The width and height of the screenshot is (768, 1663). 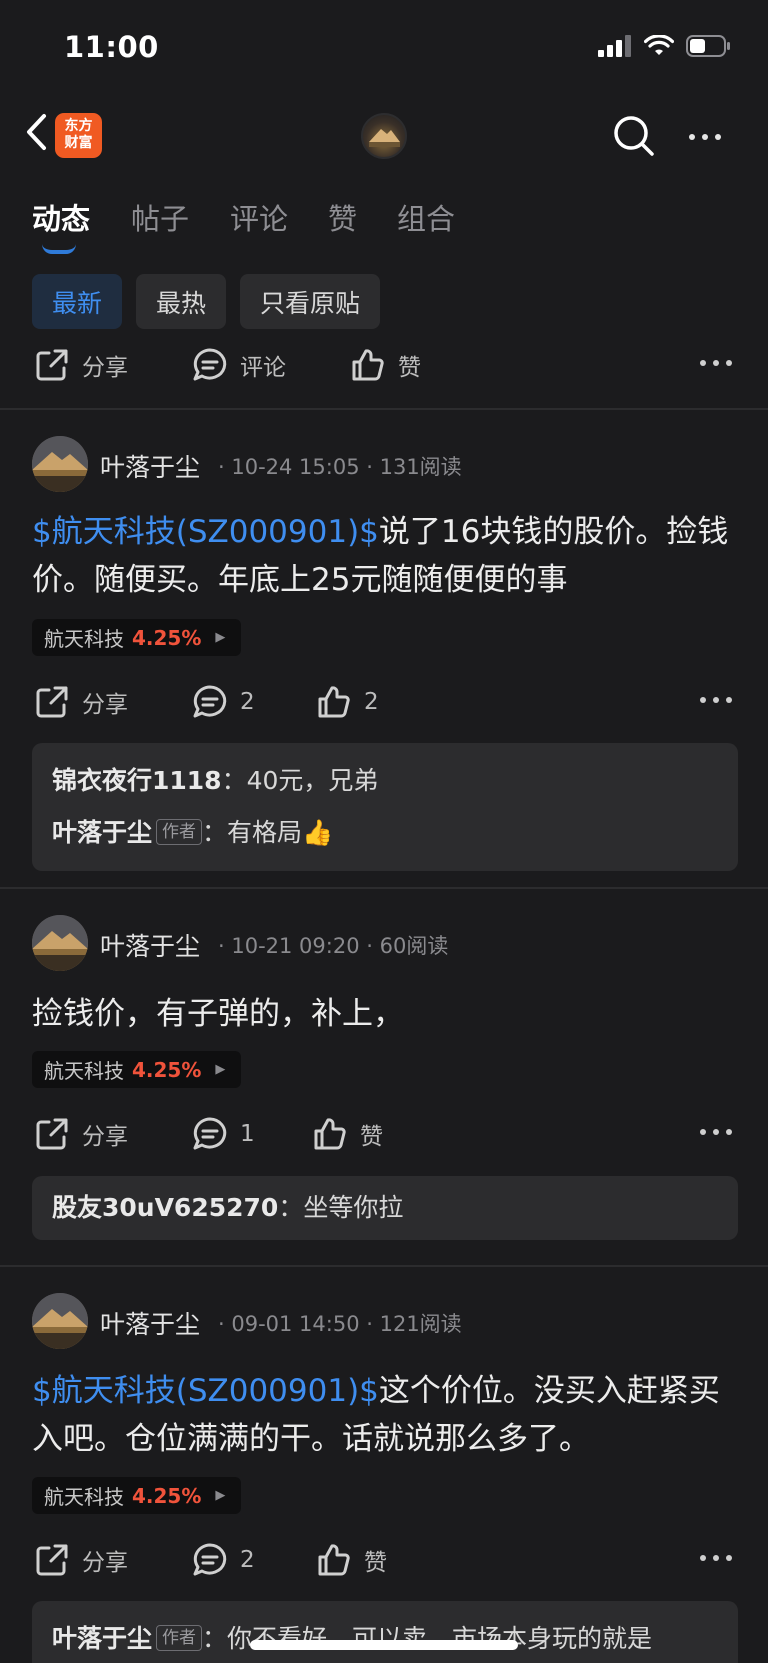 I want to click on comment-text: 坐等你拉, so click(x=353, y=1207).